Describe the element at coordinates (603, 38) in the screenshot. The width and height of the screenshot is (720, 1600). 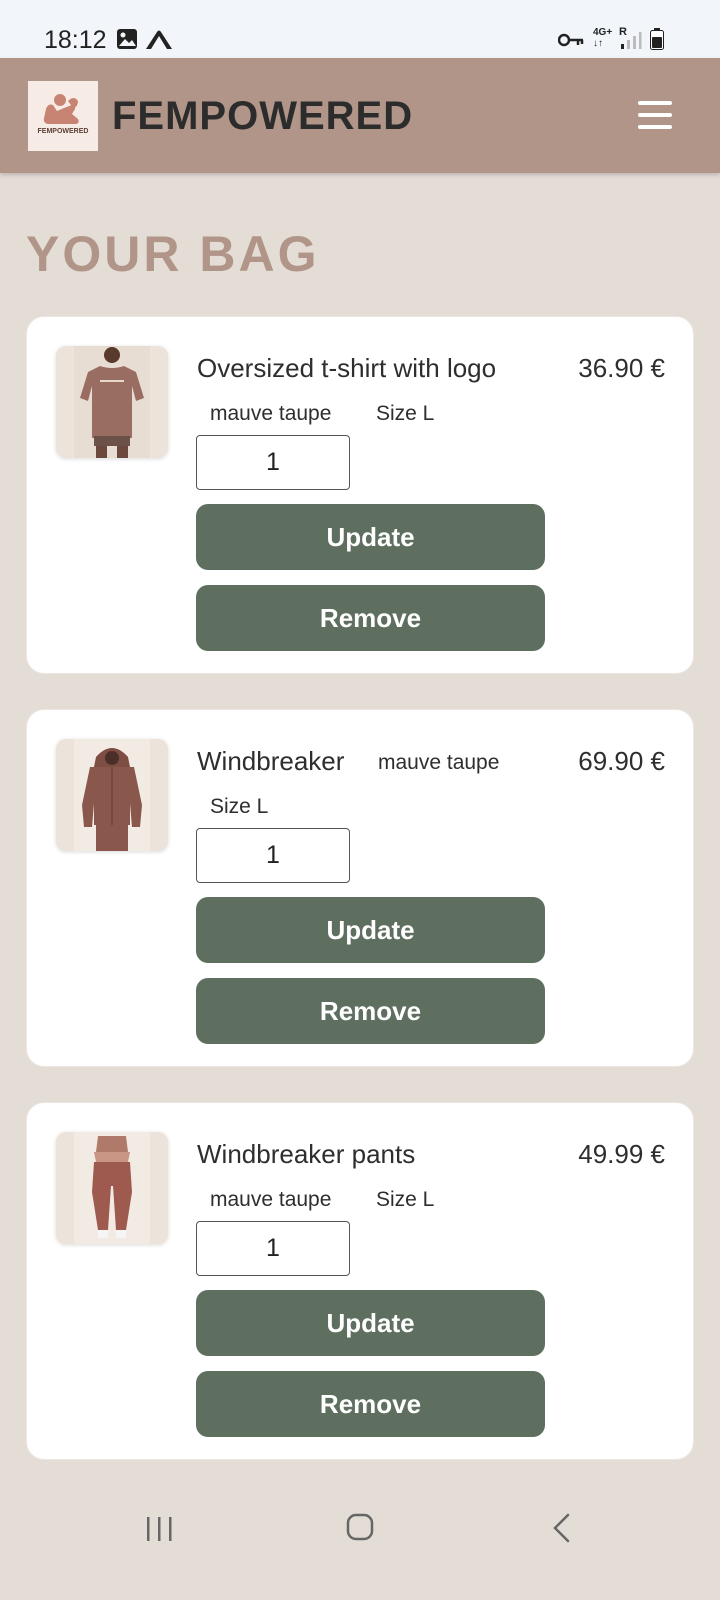
I see `network-type: 4G+ ↓↑` at that location.